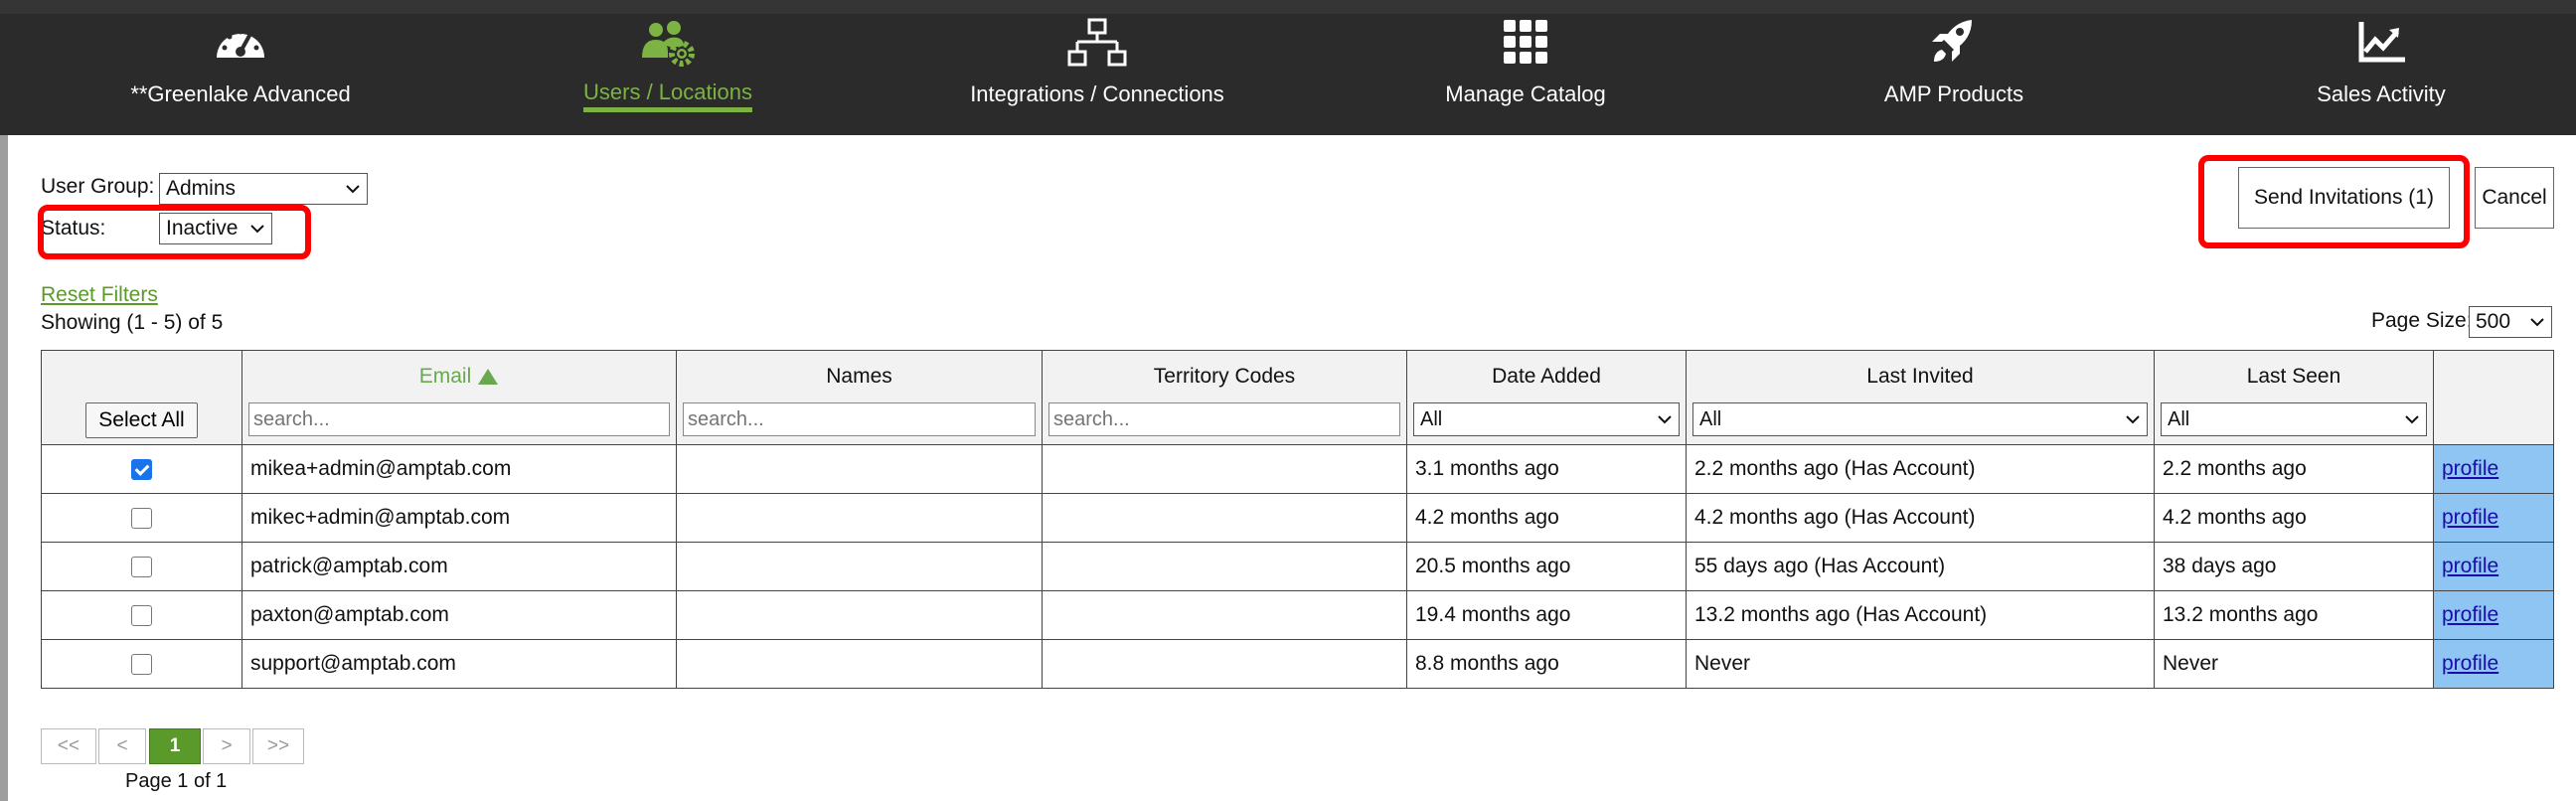 Image resolution: width=2576 pixels, height=801 pixels. What do you see at coordinates (1920, 419) in the screenshot?
I see `last-invited-filter-select: All` at bounding box center [1920, 419].